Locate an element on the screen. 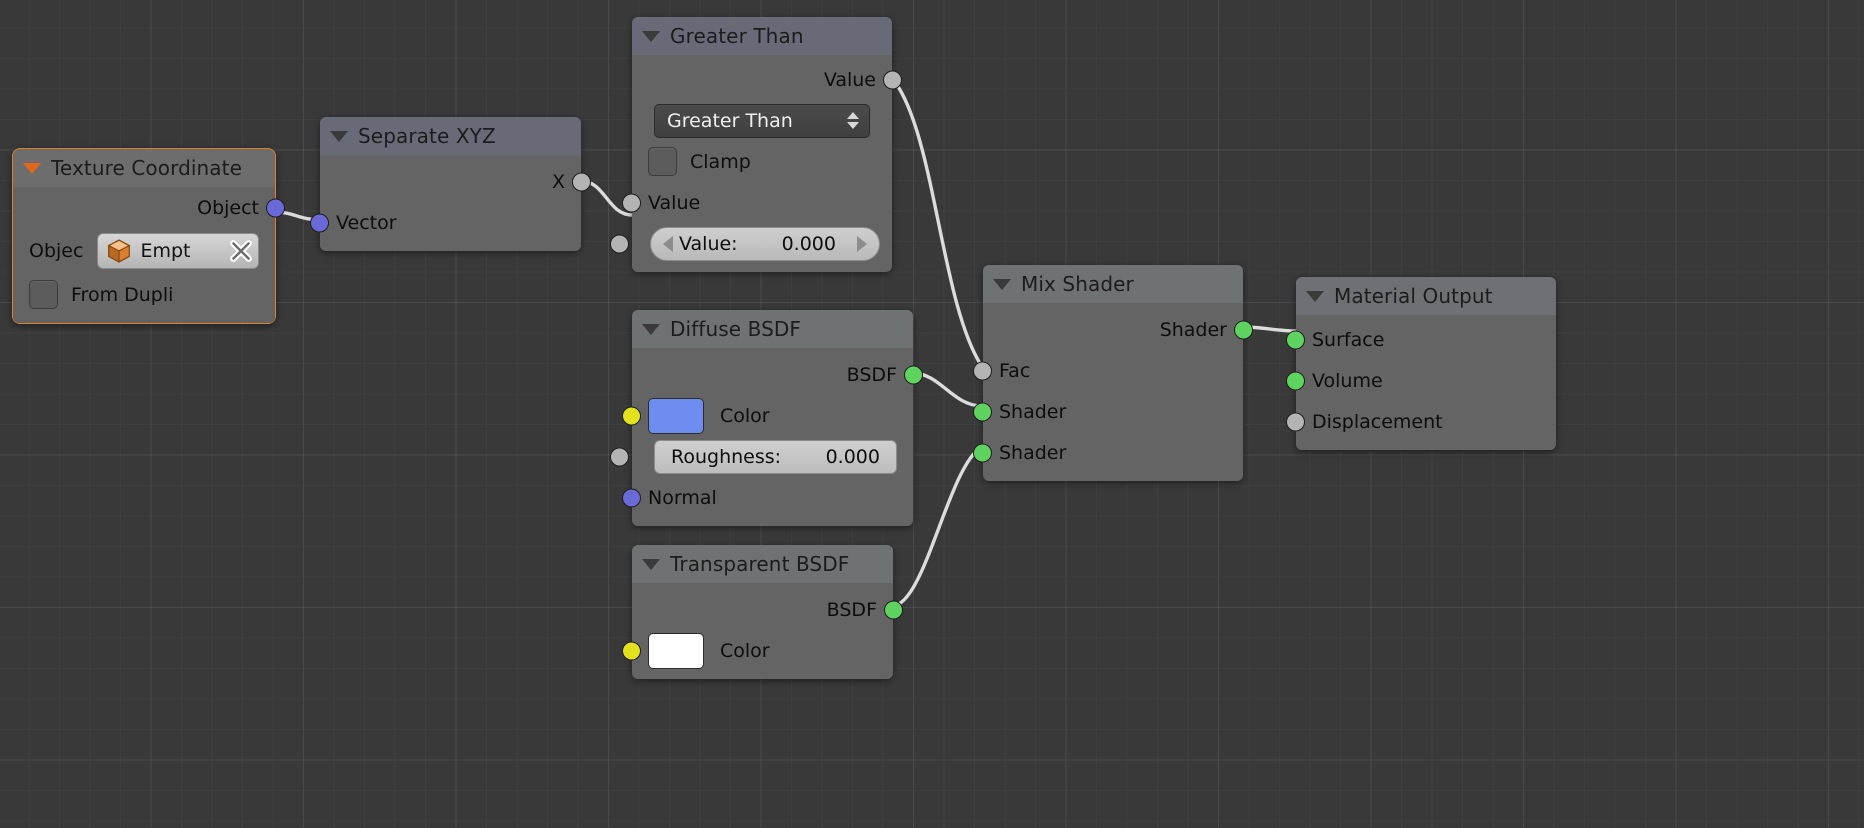  output-socket-object is located at coordinates (275, 207).